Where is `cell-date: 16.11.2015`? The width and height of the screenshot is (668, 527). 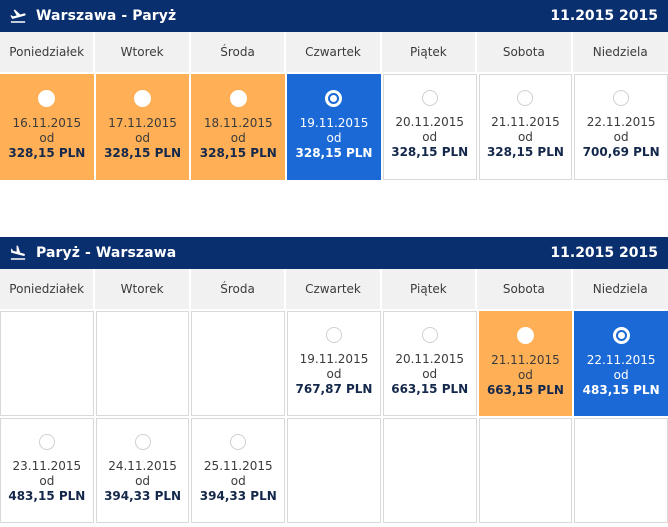
cell-date: 16.11.2015 is located at coordinates (47, 123).